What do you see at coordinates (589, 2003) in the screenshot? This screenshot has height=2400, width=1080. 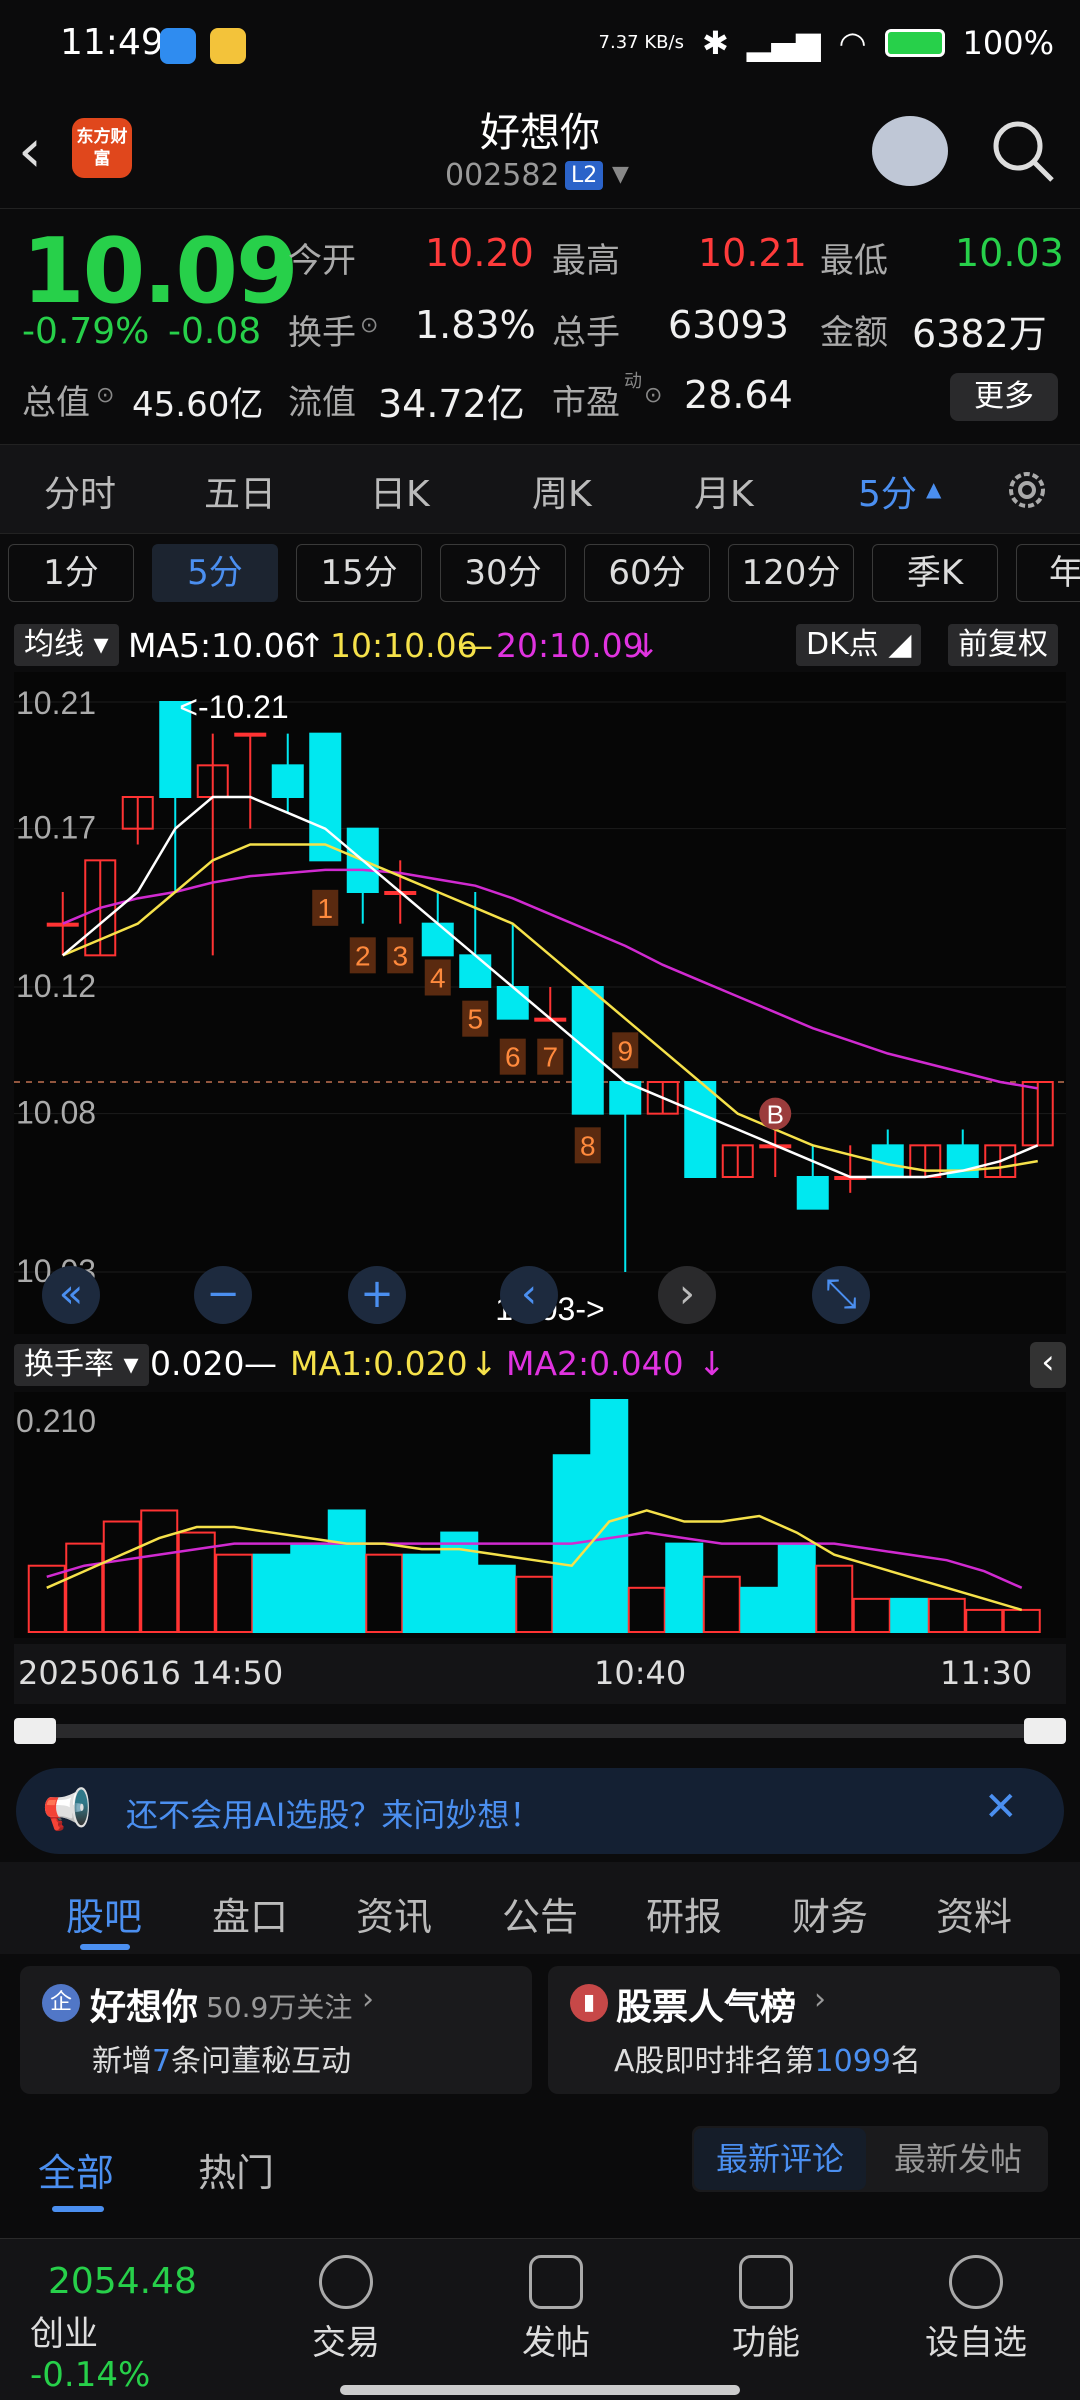 I see `ranking-chart-icon: ▮` at bounding box center [589, 2003].